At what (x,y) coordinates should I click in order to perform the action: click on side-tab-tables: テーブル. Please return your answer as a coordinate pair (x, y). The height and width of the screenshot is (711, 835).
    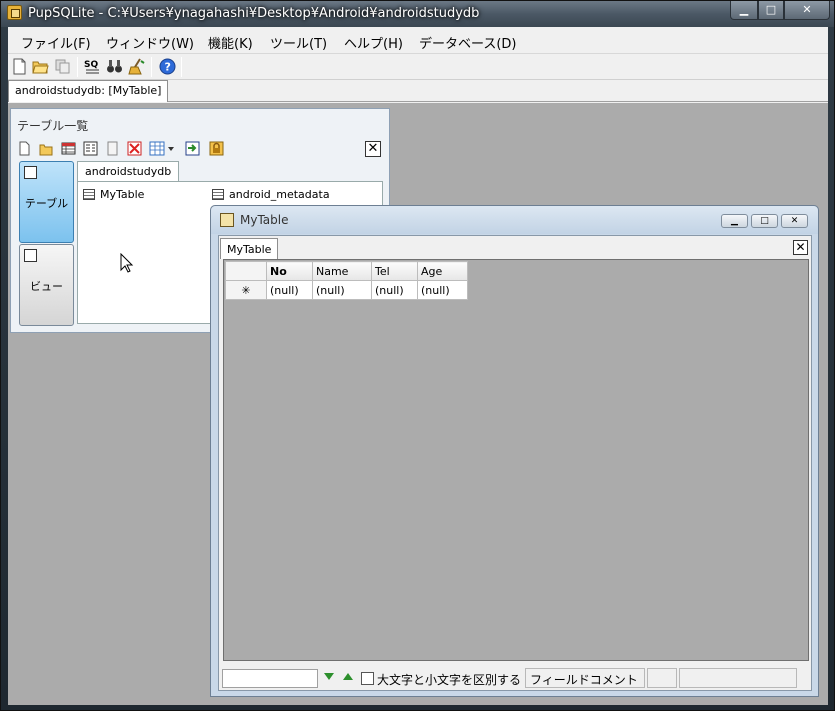
    Looking at the image, I should click on (46, 202).